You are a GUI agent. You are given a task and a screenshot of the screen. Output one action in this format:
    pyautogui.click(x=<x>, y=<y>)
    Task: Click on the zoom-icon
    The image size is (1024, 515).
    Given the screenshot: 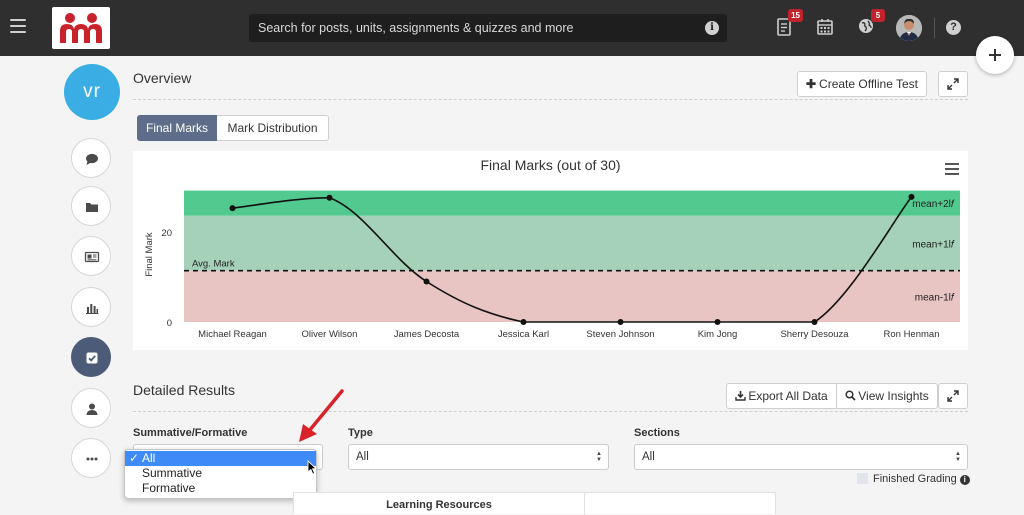 What is the action you would take?
    pyautogui.click(x=850, y=395)
    